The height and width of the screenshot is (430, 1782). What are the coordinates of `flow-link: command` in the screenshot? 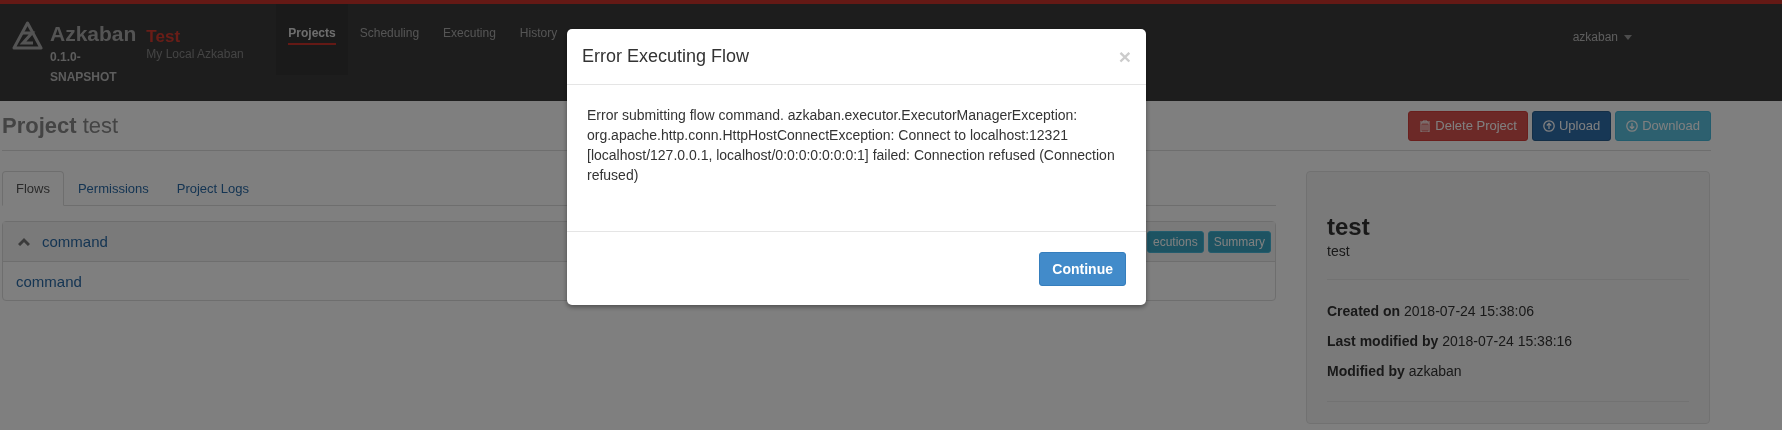 It's located at (75, 241).